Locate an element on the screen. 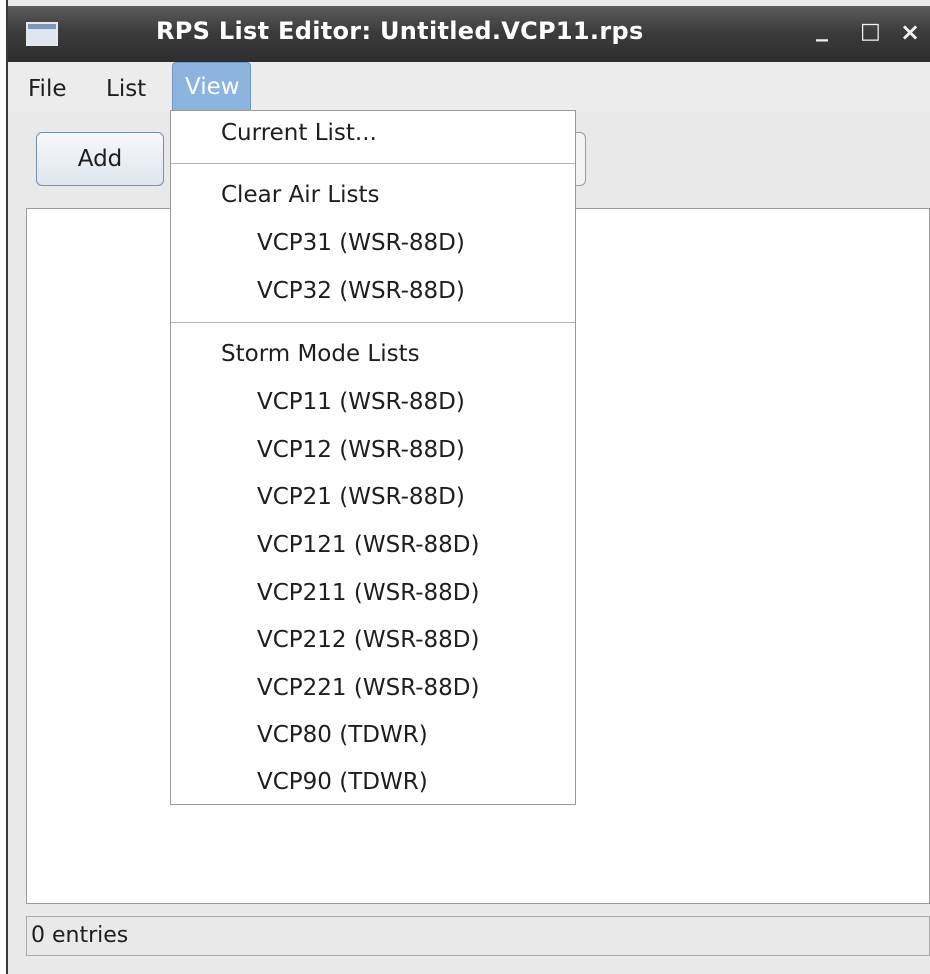 The height and width of the screenshot is (974, 930). menu-item-vcp32: VCP32 (WSR-88D) is located at coordinates (361, 291).